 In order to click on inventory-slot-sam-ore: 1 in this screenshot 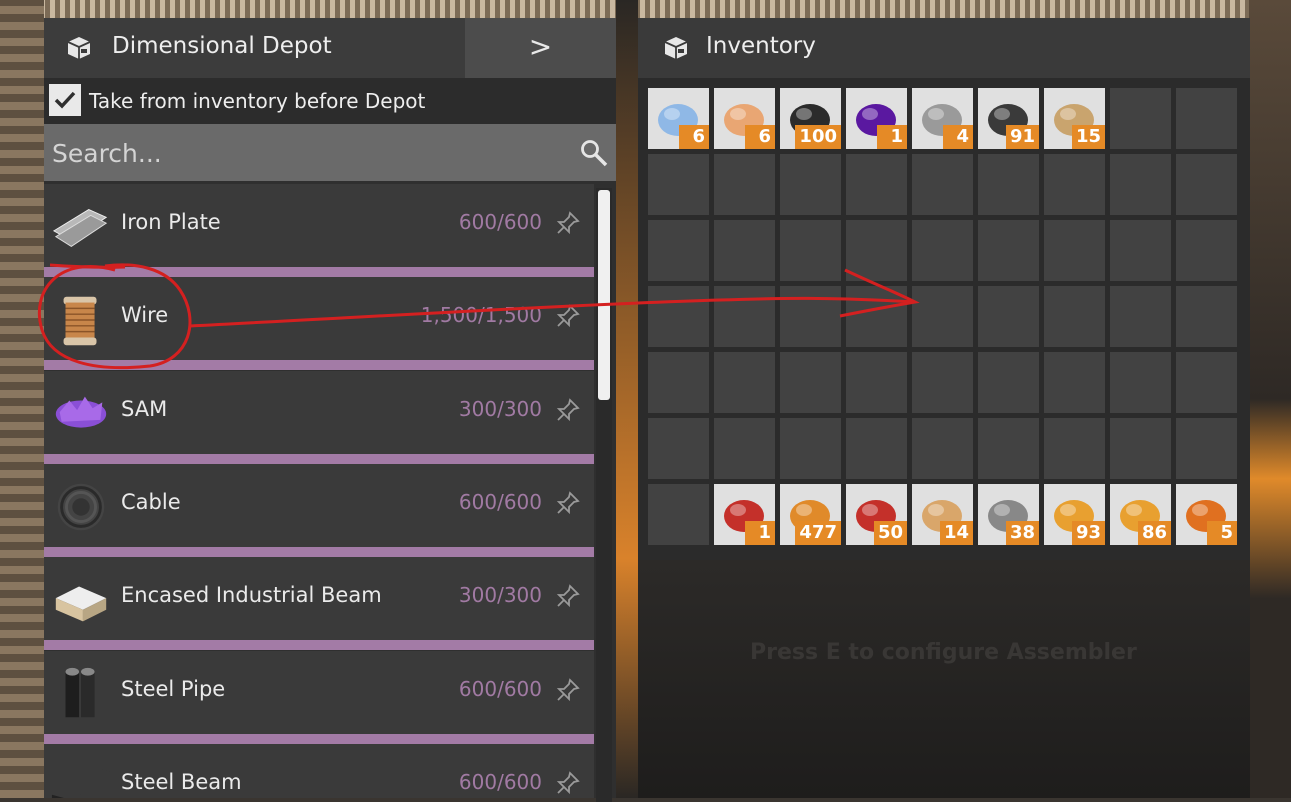, I will do `click(876, 118)`.